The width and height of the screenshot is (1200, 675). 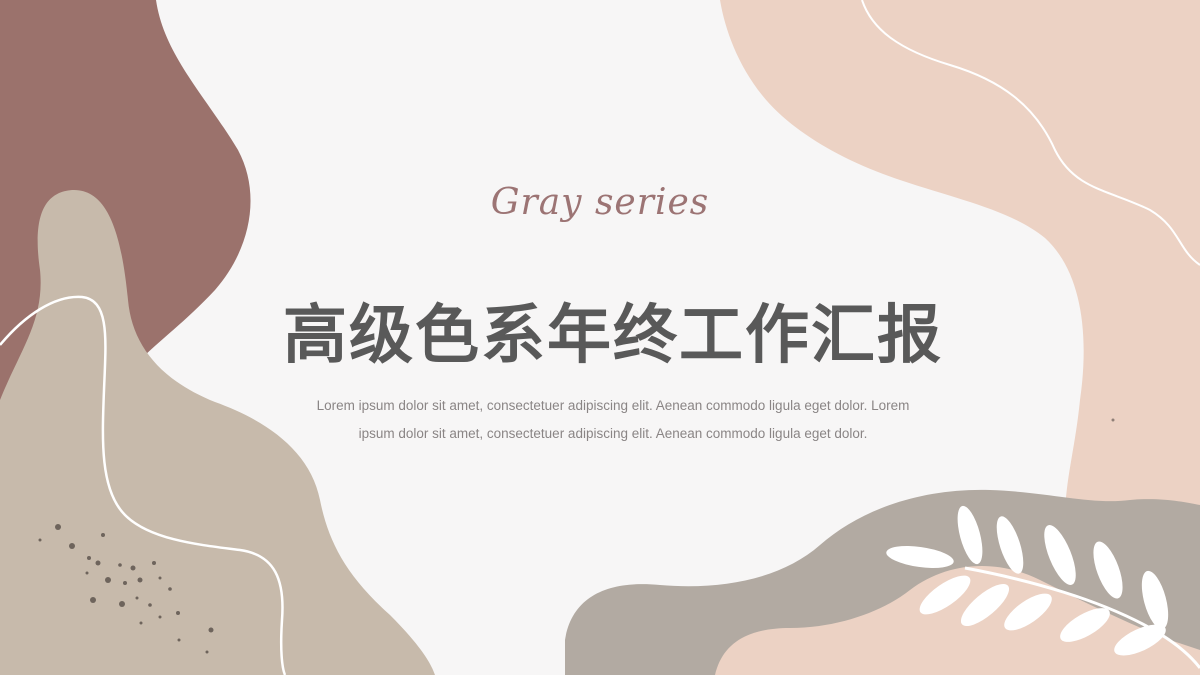 I want to click on page-title: 高级色系年终工作汇报, so click(x=613, y=336).